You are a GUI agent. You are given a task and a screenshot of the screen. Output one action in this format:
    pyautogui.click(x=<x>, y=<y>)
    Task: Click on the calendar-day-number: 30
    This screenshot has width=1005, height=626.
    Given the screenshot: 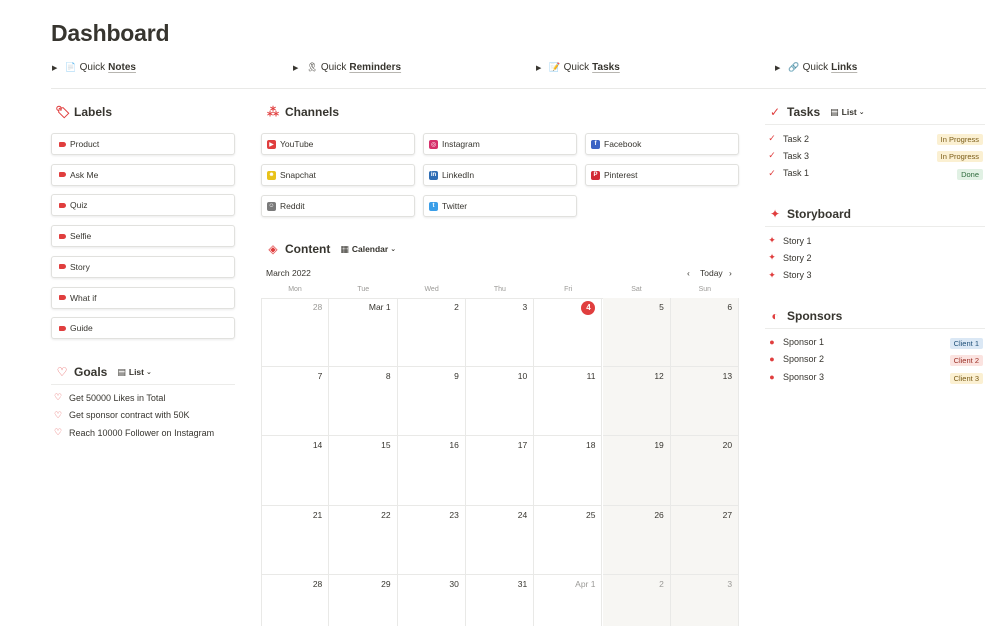 What is the action you would take?
    pyautogui.click(x=454, y=583)
    